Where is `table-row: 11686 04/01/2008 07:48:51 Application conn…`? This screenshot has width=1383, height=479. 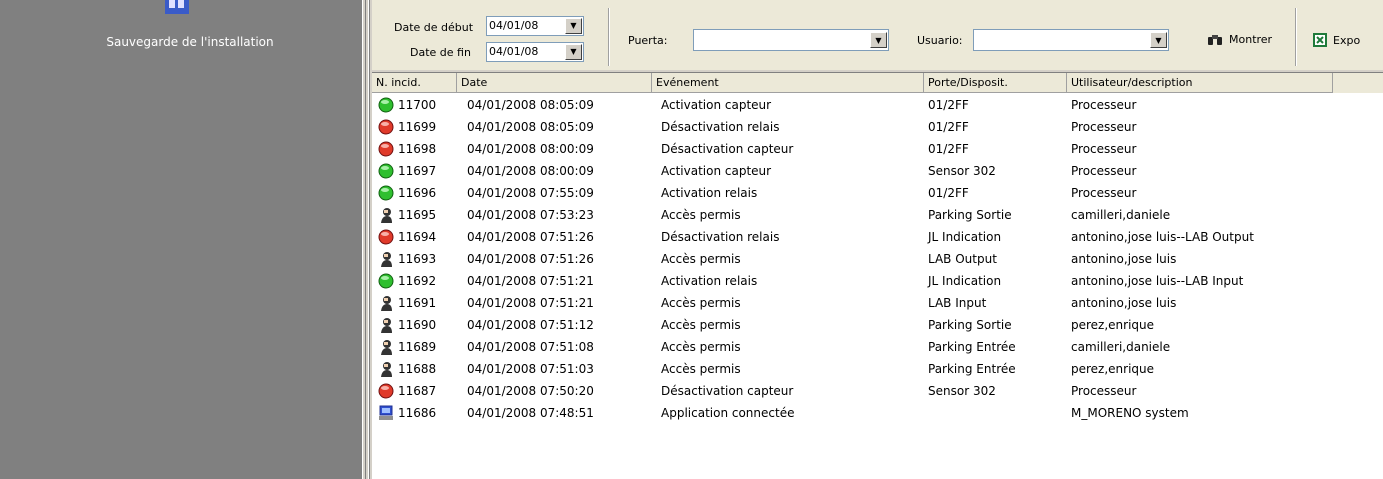 table-row: 11686 04/01/2008 07:48:51 Application conn… is located at coordinates (872, 413).